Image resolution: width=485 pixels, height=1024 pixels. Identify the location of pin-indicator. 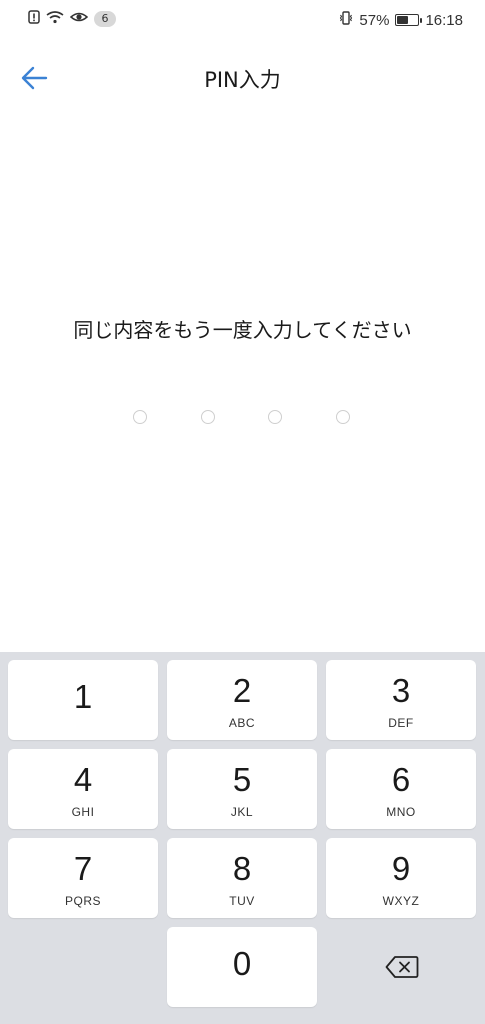
(242, 418).